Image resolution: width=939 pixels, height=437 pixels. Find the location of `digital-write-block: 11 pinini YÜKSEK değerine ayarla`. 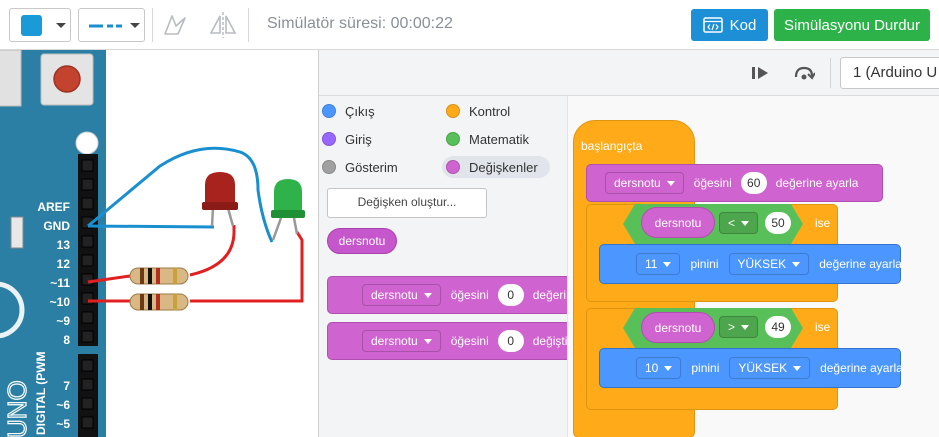

digital-write-block: 11 pinini YÜKSEK değerine ayarla is located at coordinates (750, 264).